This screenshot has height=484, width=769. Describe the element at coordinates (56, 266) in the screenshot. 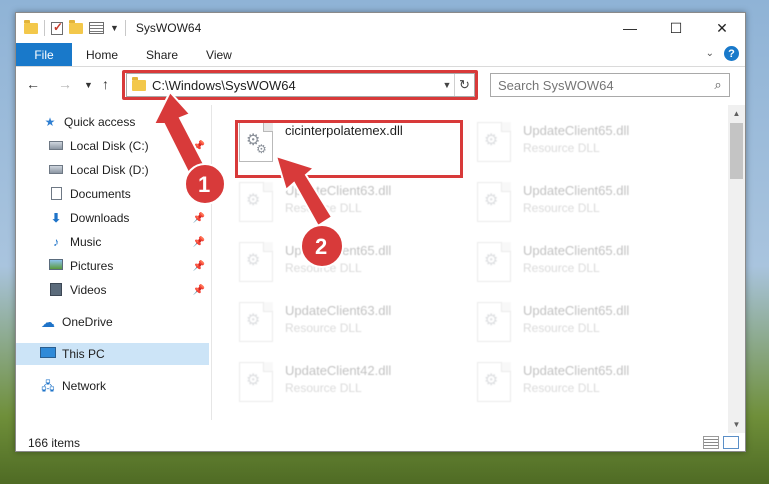

I see `pictures-icon` at that location.